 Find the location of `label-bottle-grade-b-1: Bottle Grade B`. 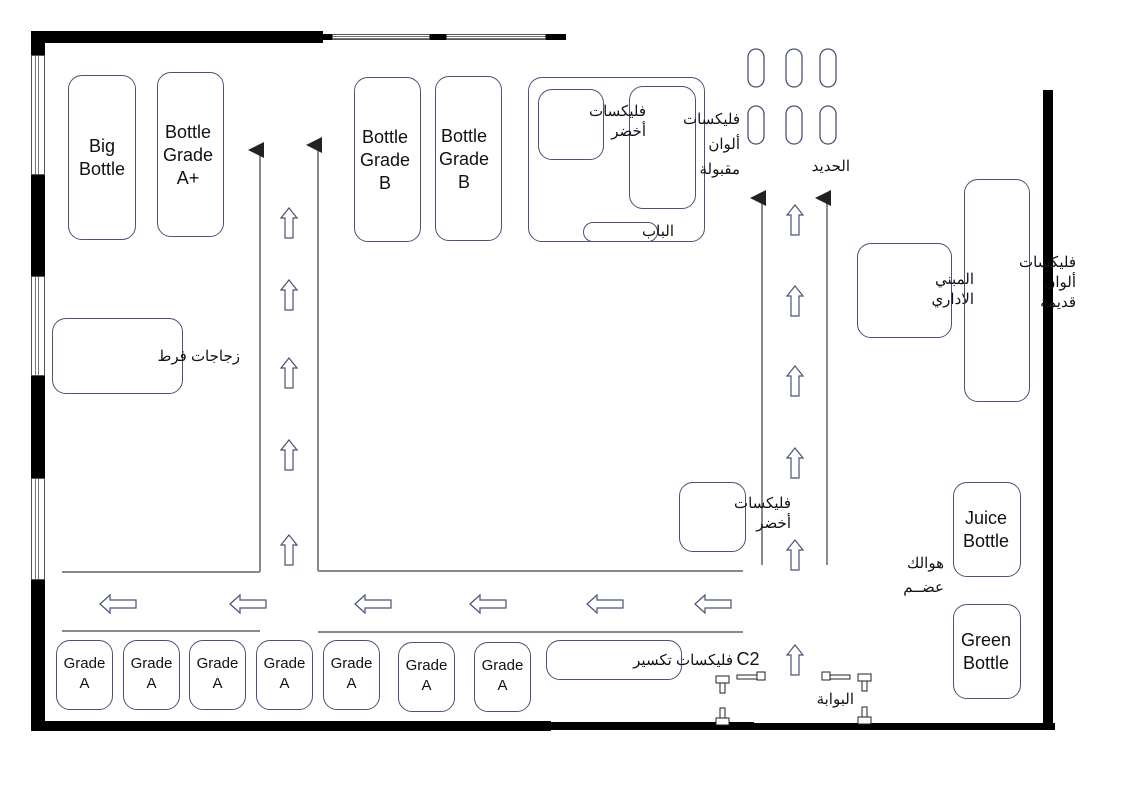

label-bottle-grade-b-1: Bottle Grade B is located at coordinates (385, 160).